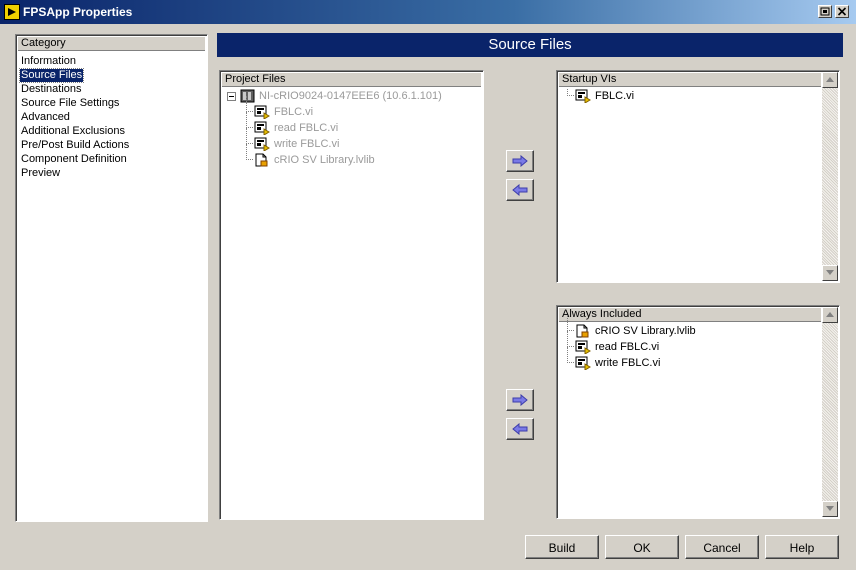 The image size is (856, 570). What do you see at coordinates (12, 12) in the screenshot?
I see `app-icon` at bounding box center [12, 12].